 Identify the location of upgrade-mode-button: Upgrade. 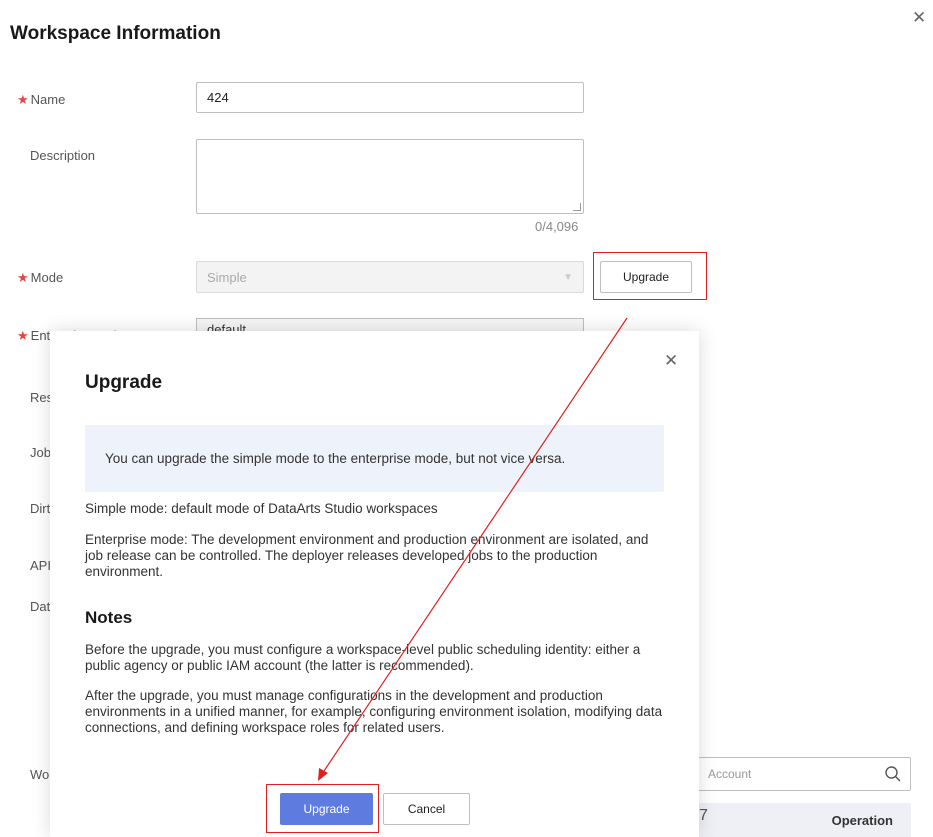
(646, 277).